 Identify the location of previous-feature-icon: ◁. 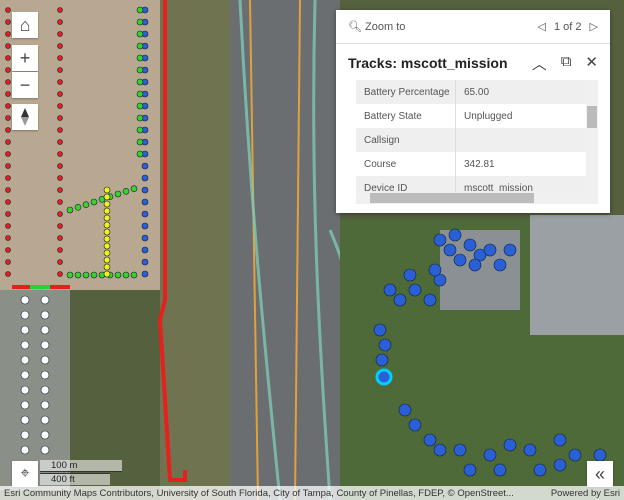
(542, 26).